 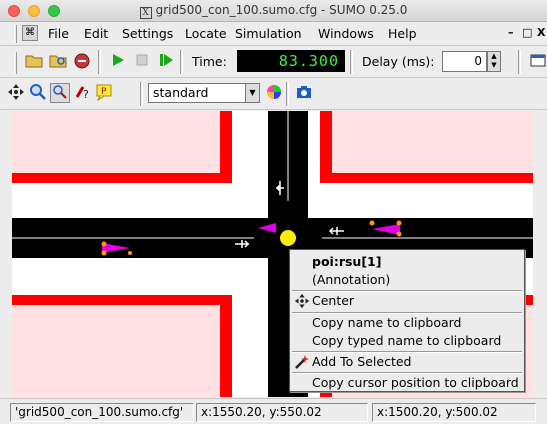 I want to click on recenter-icon, so click(x=302, y=303).